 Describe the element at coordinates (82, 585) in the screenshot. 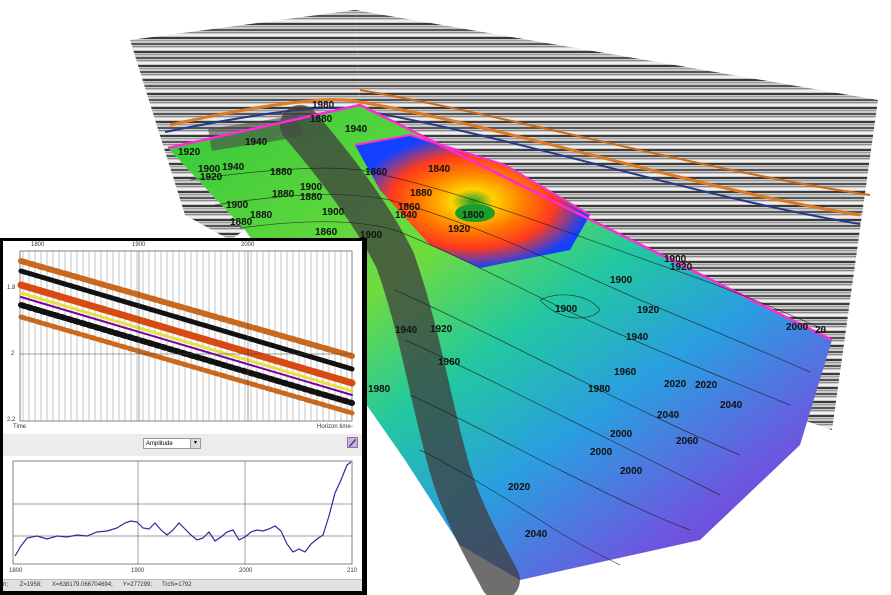

I see `status-x: X=638179.066704694;` at that location.